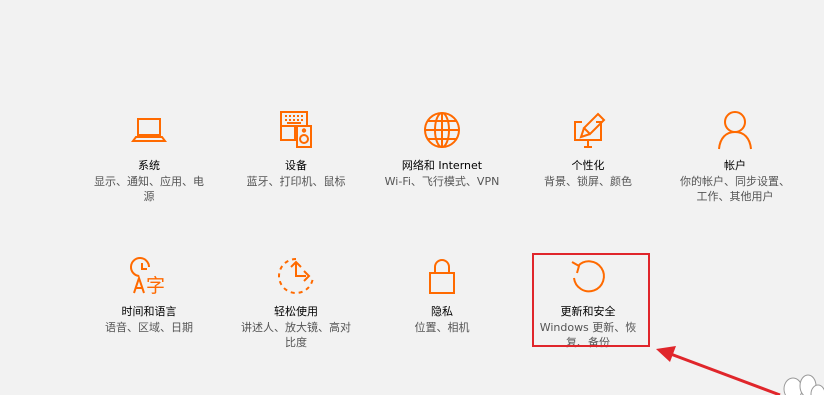 The height and width of the screenshot is (395, 824). Describe the element at coordinates (296, 130) in the screenshot. I see `keyboard-speaker-icon` at that location.